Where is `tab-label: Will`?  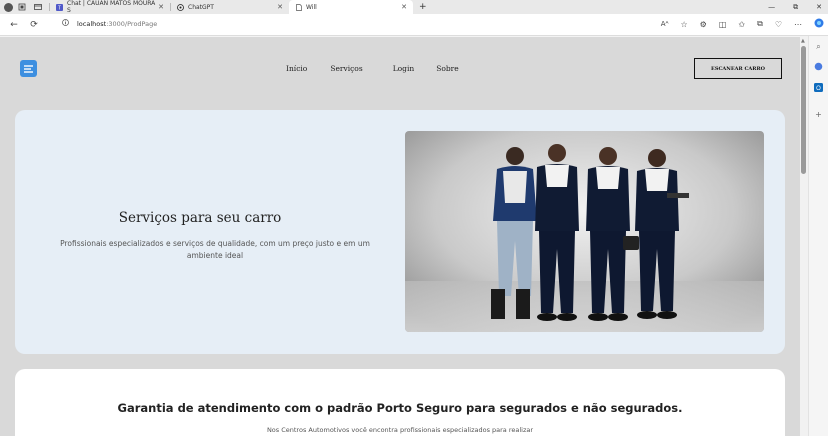
tab-label: Will is located at coordinates (311, 7).